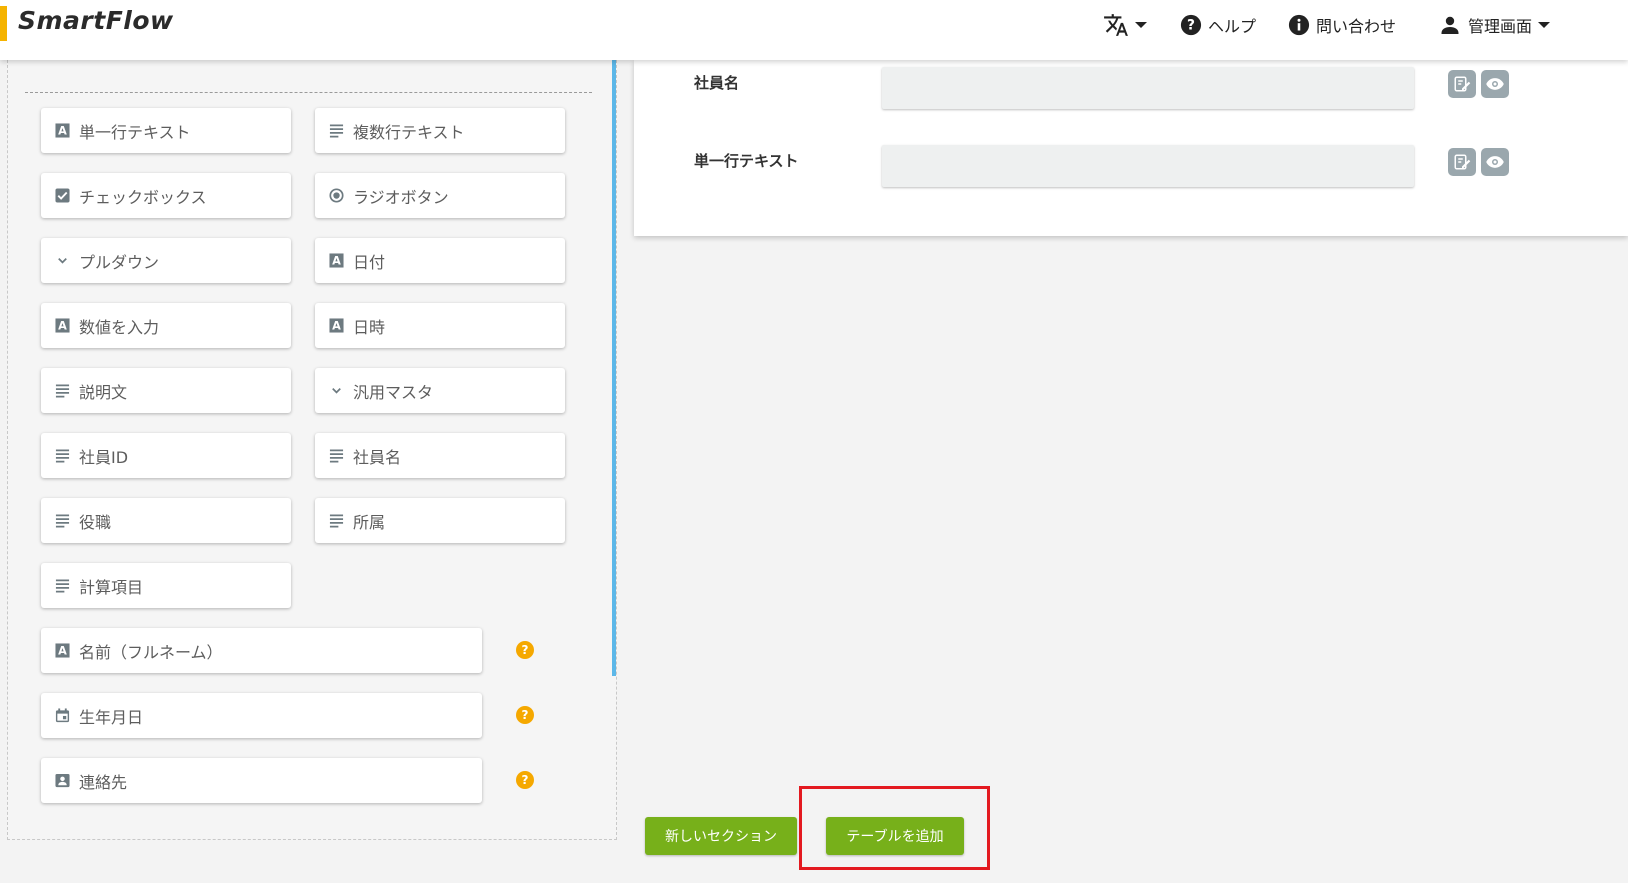 This screenshot has width=1628, height=883. I want to click on palette-item-label: 日付, so click(369, 262).